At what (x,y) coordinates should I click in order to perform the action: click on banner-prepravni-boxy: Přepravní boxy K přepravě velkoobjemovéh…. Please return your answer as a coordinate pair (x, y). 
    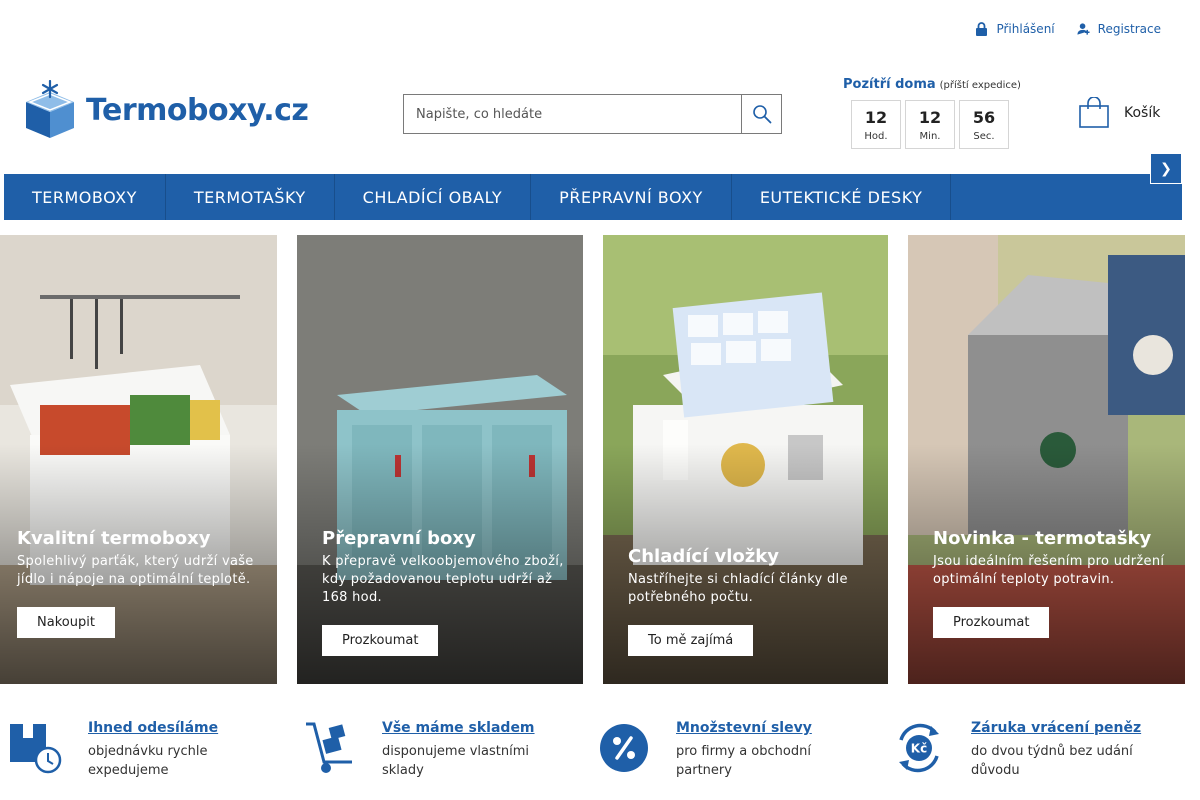
    Looking at the image, I should click on (440, 459).